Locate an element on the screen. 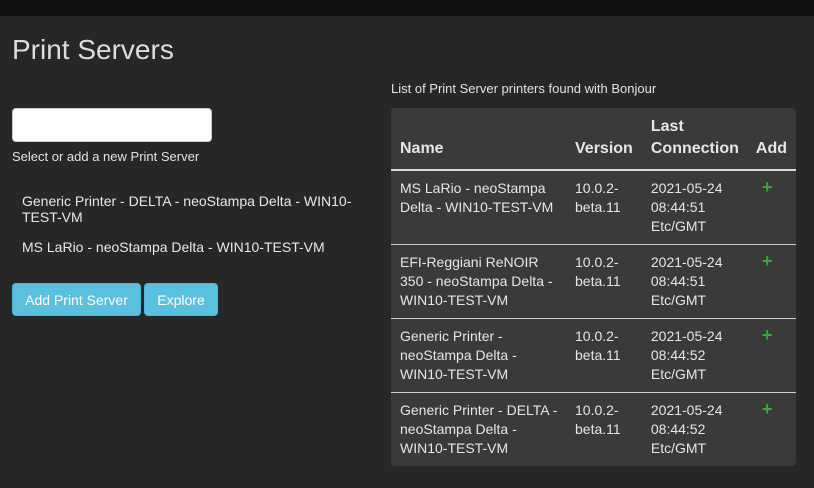 This screenshot has height=488, width=814. table-header-row: Name Version Last Connection Add is located at coordinates (593, 139).